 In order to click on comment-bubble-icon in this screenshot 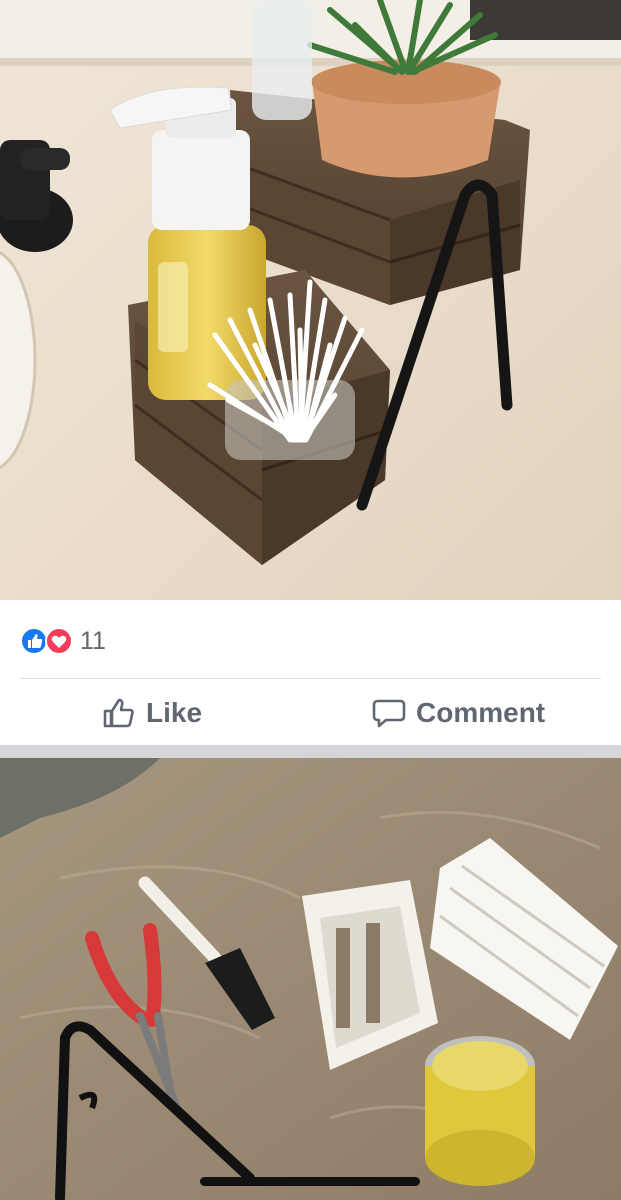, I will do `click(389, 713)`.